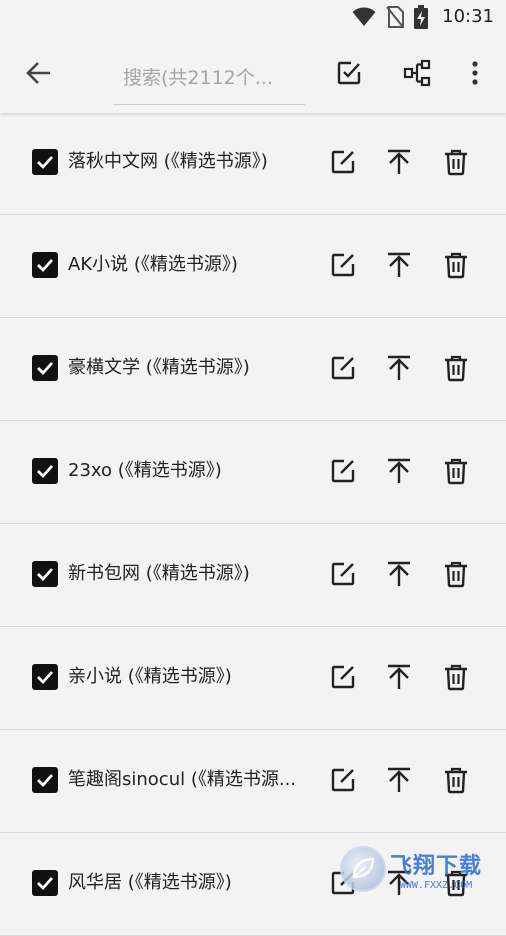 This screenshot has width=506, height=936. Describe the element at coordinates (150, 676) in the screenshot. I see `source-label: 亲小说 (《精选书源》)` at that location.